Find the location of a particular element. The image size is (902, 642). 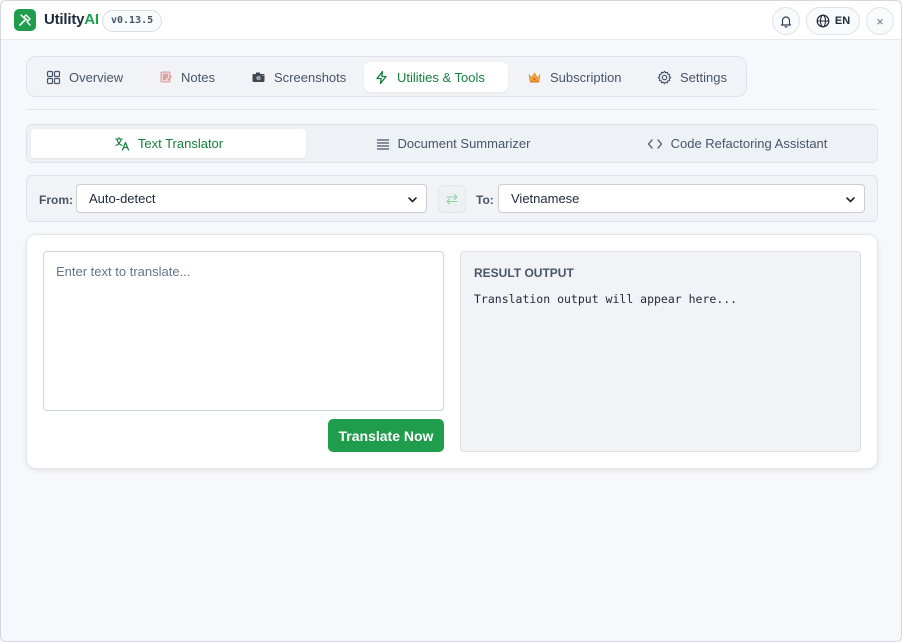

swap-icon is located at coordinates (452, 199).